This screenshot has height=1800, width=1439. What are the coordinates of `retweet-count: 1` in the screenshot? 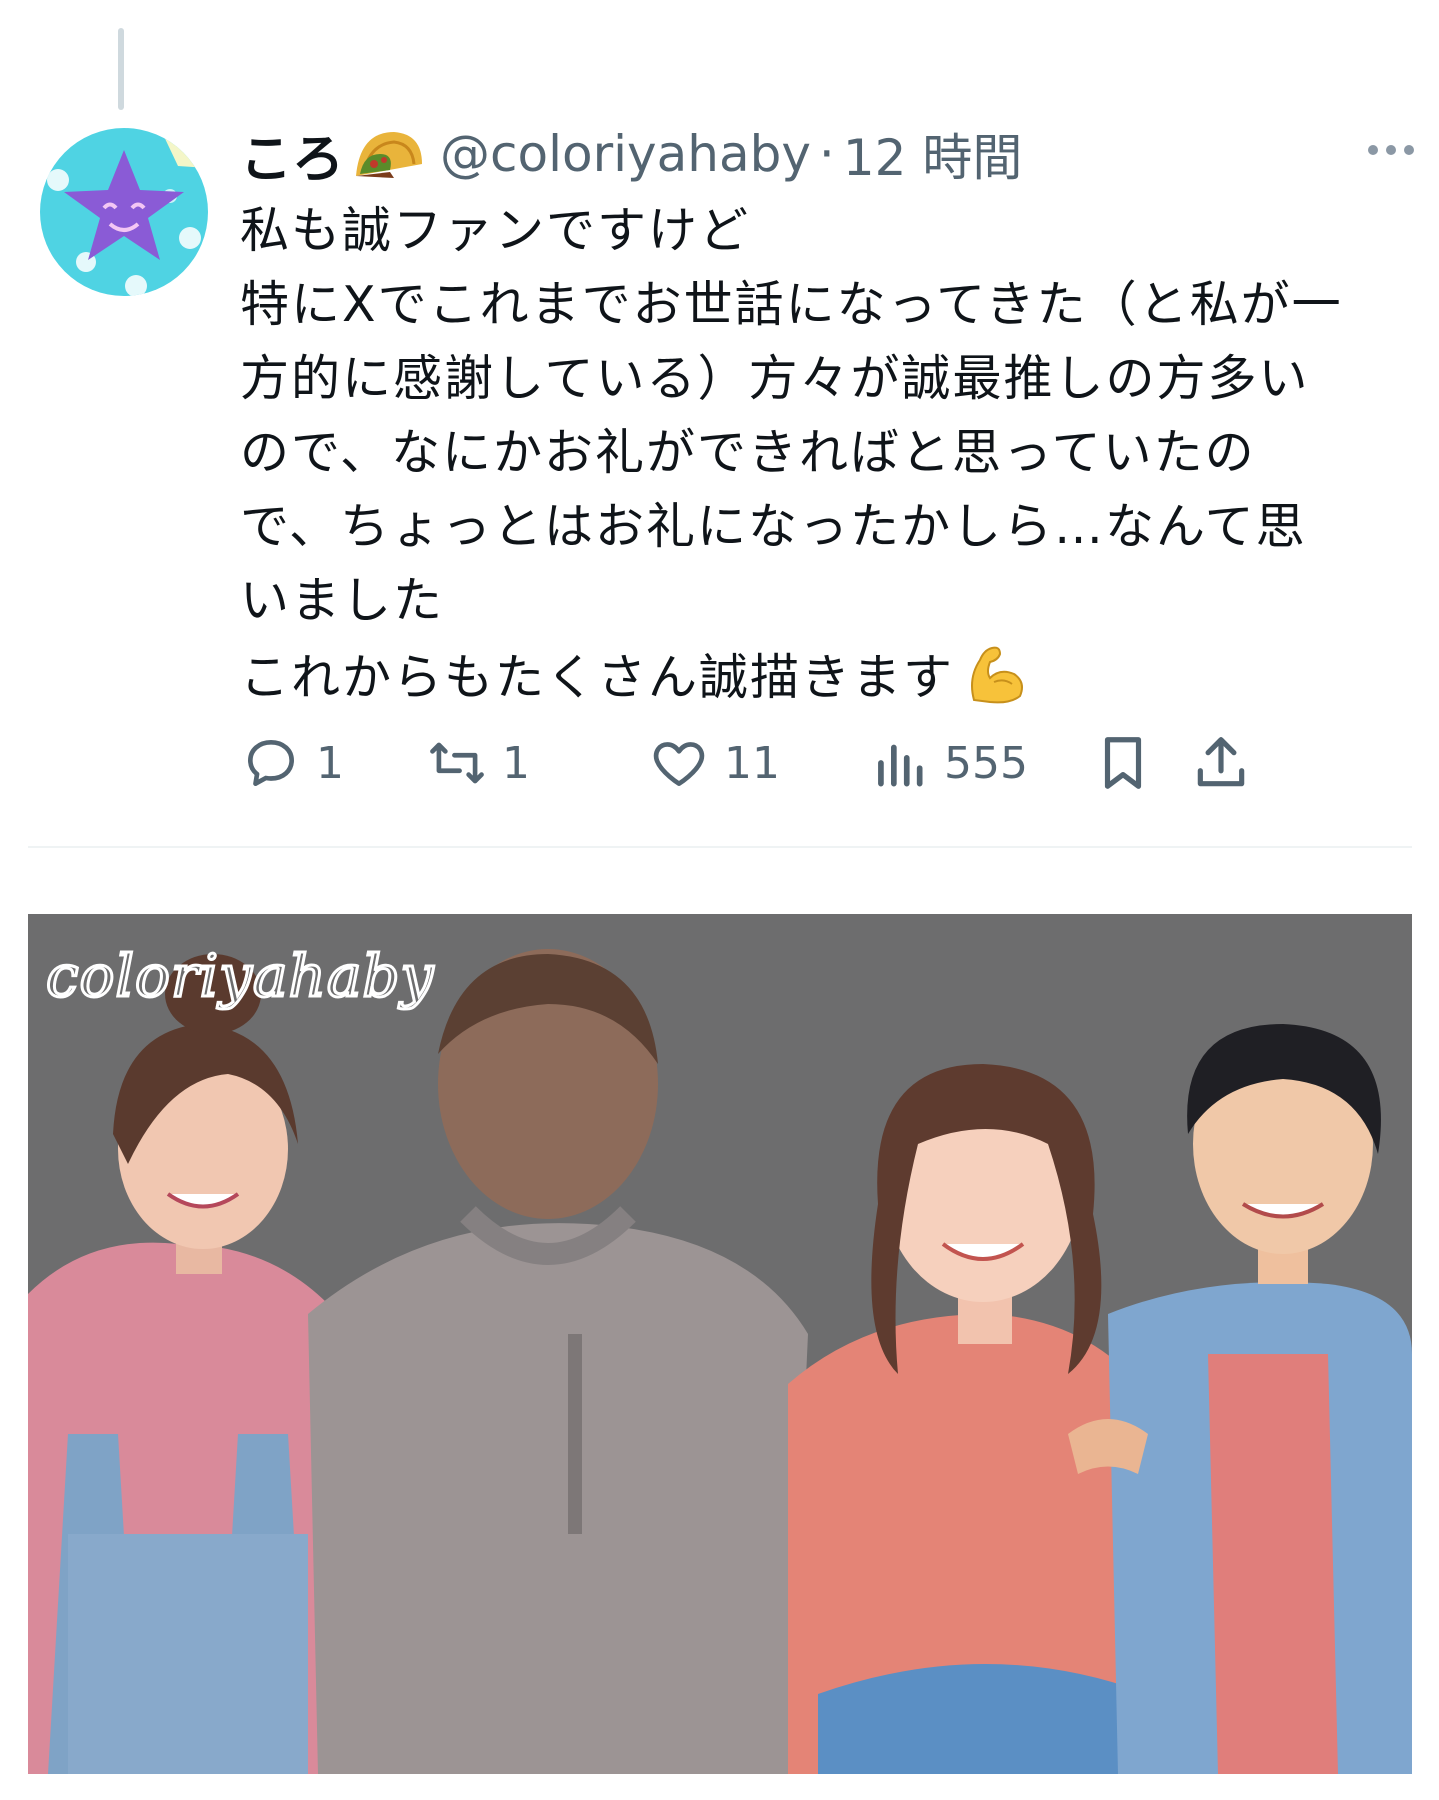 It's located at (516, 763).